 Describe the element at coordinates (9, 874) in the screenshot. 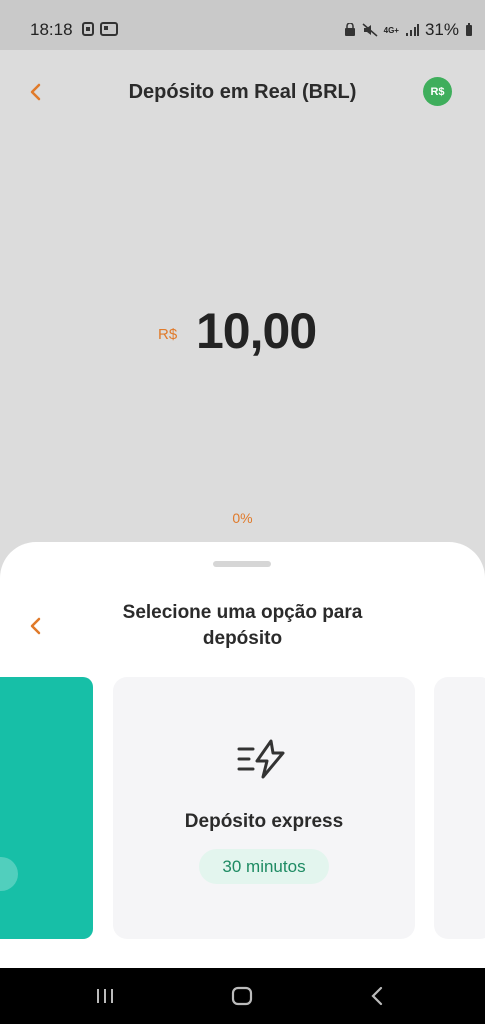

I see `card-decoration` at that location.